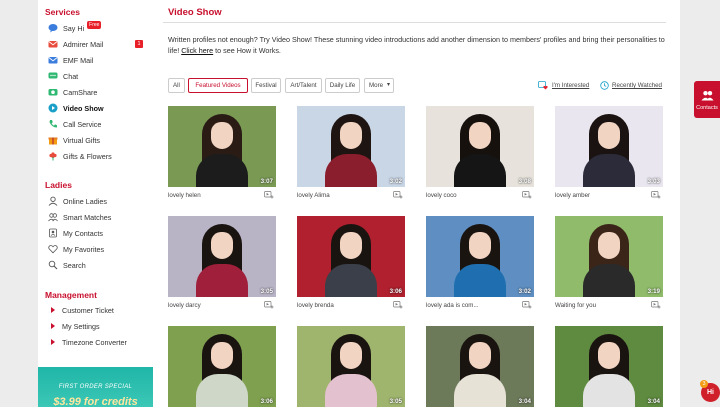 This screenshot has width=720, height=407. Describe the element at coordinates (218, 85) in the screenshot. I see `tab-featured-videos: Featured Videos` at that location.